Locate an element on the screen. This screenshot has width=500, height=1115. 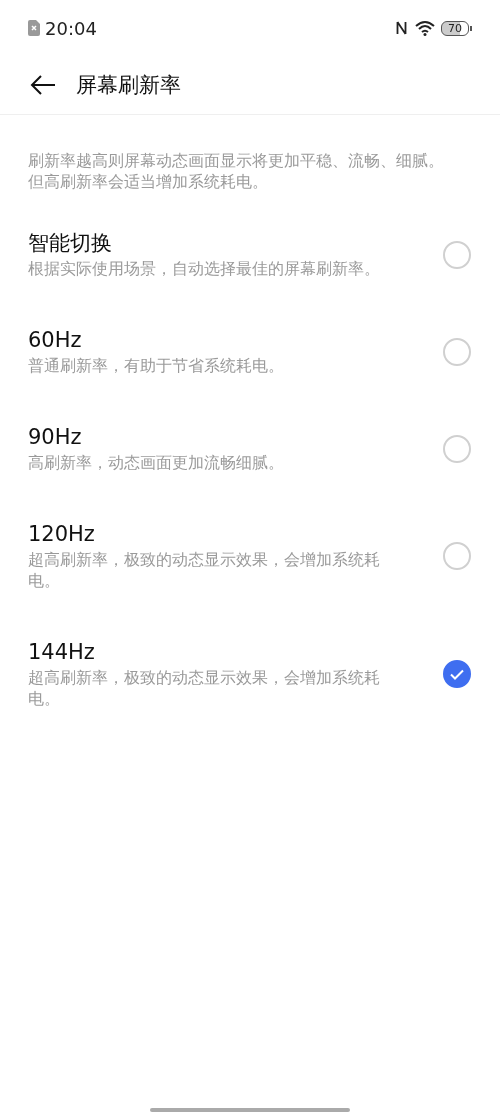
refresh-rate-option: 144Hz 超高刷新率，极致的动态显示效果，会增加系统耗电。 is located at coordinates (250, 674).